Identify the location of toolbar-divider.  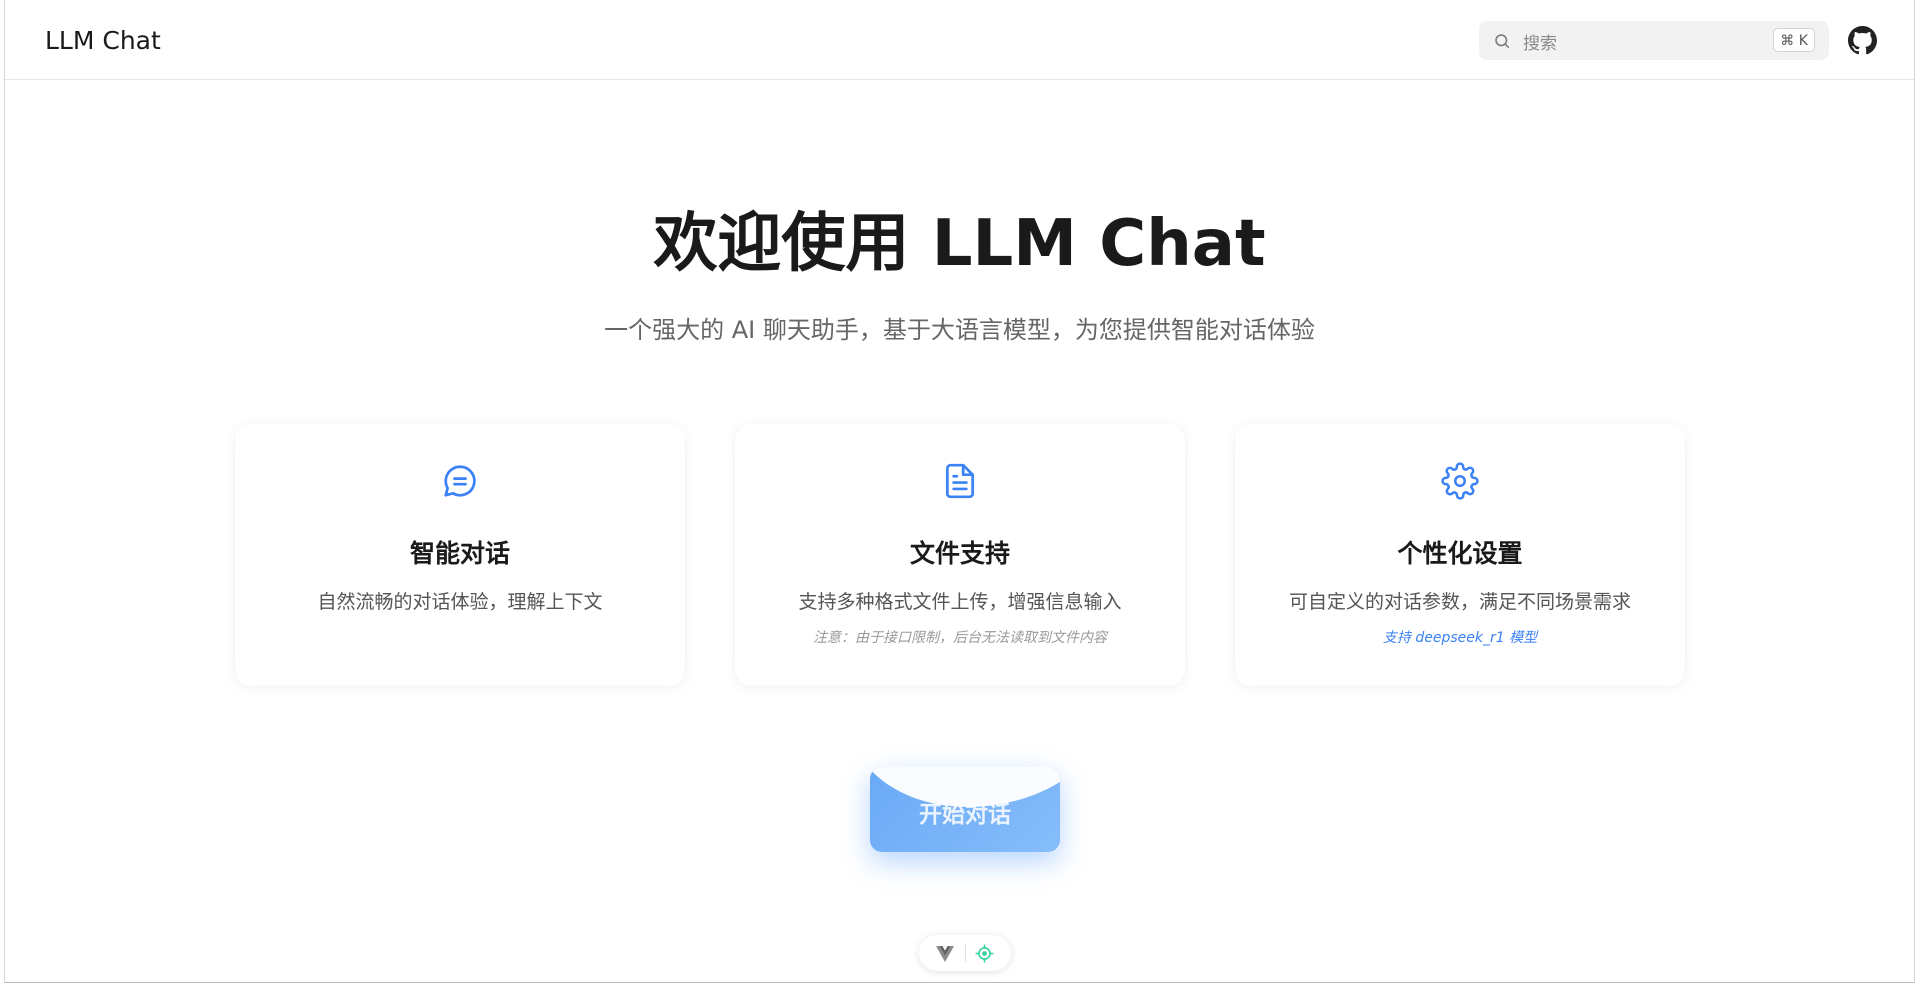
(965, 953).